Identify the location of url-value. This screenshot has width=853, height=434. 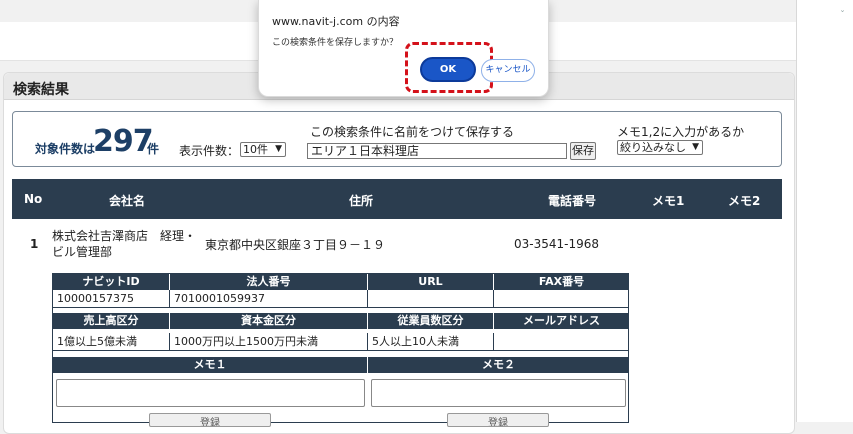
(431, 299).